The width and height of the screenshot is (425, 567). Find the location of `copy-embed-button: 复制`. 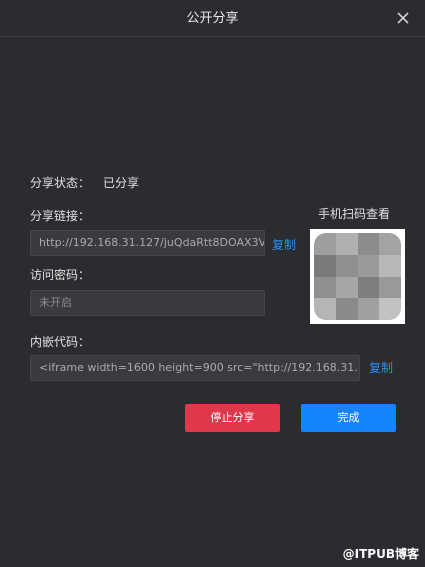

copy-embed-button: 复制 is located at coordinates (381, 367).